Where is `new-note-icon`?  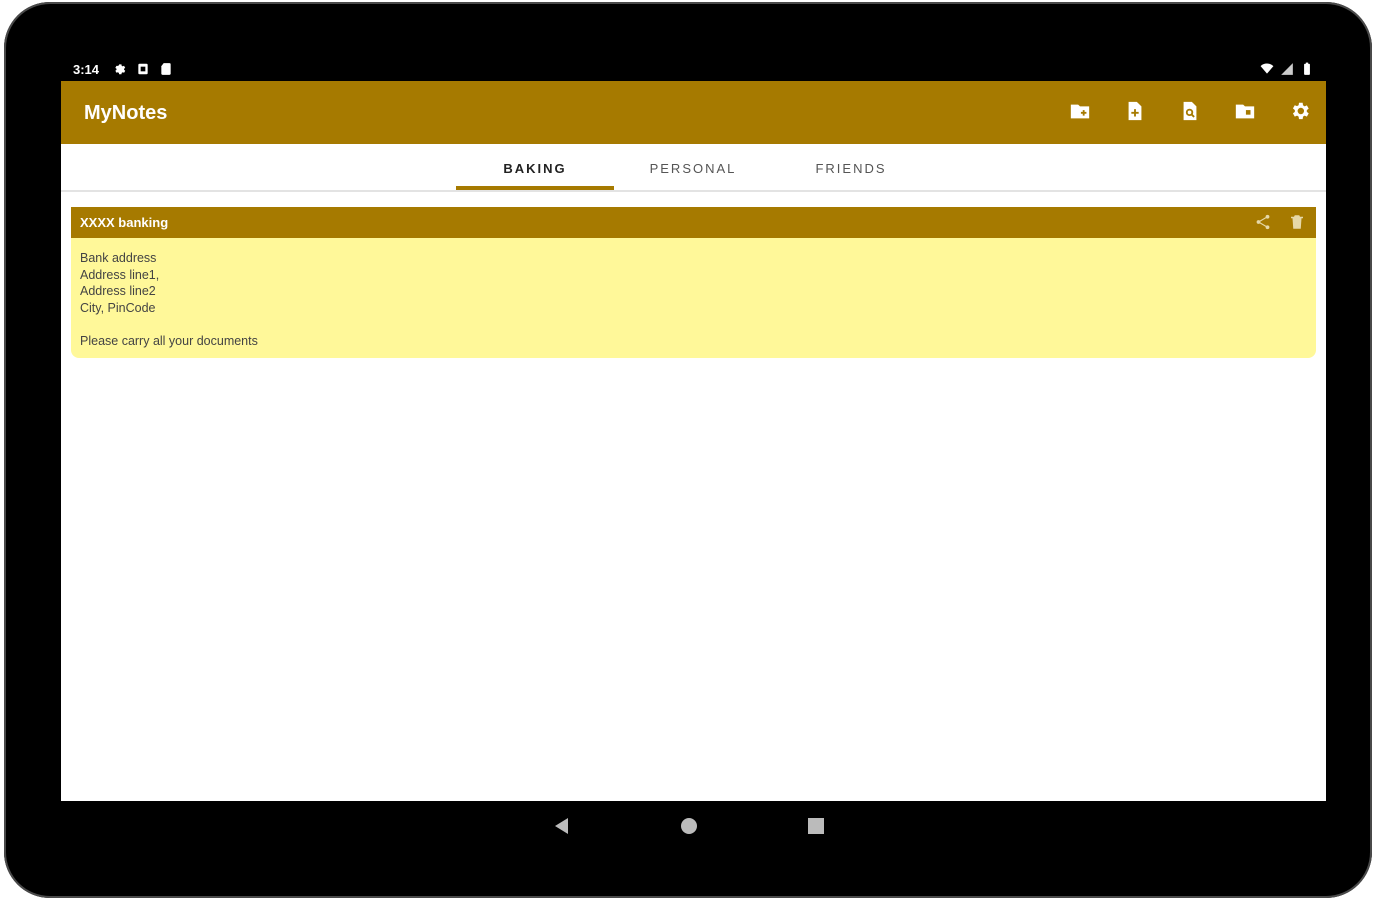
new-note-icon is located at coordinates (1135, 111).